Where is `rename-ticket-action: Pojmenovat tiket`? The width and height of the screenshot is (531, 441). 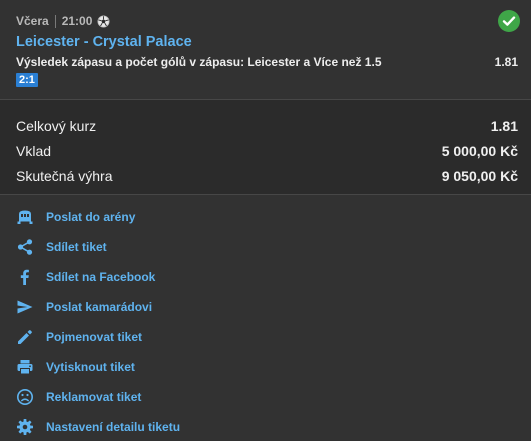
rename-ticket-action: Pojmenovat tiket is located at coordinates (265, 337).